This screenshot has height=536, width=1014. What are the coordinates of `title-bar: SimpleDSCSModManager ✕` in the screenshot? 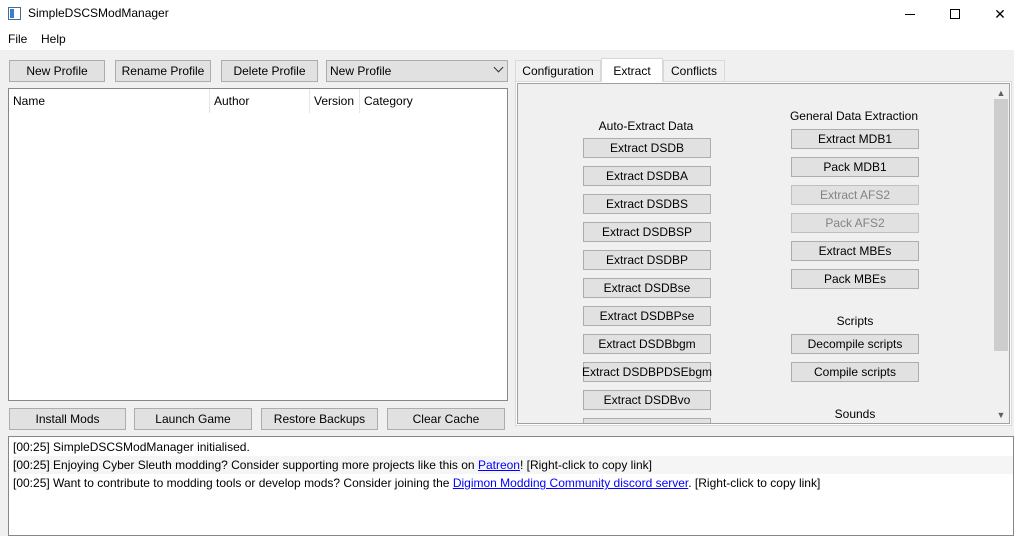 It's located at (507, 14).